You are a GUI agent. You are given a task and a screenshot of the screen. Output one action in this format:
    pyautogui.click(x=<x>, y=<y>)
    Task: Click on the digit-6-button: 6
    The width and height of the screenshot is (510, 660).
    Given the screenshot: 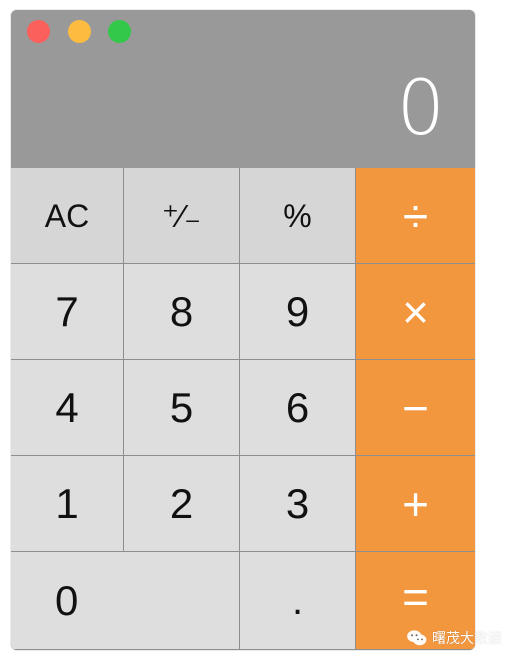 What is the action you would take?
    pyautogui.click(x=298, y=408)
    